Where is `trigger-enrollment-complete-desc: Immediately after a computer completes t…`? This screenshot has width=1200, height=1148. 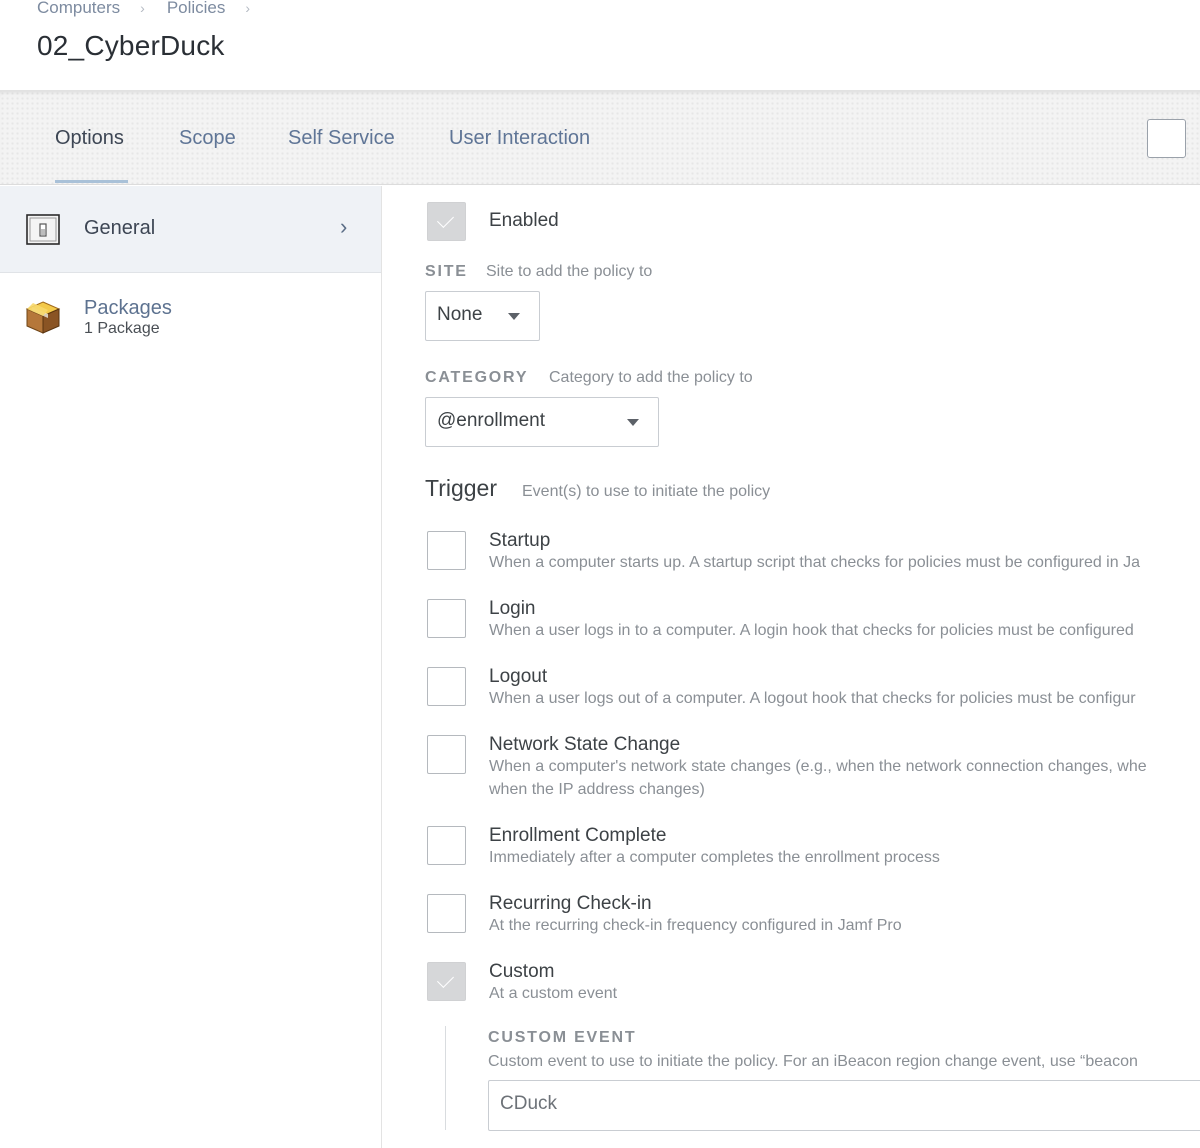
trigger-enrollment-complete-desc: Immediately after a computer completes t… is located at coordinates (714, 857).